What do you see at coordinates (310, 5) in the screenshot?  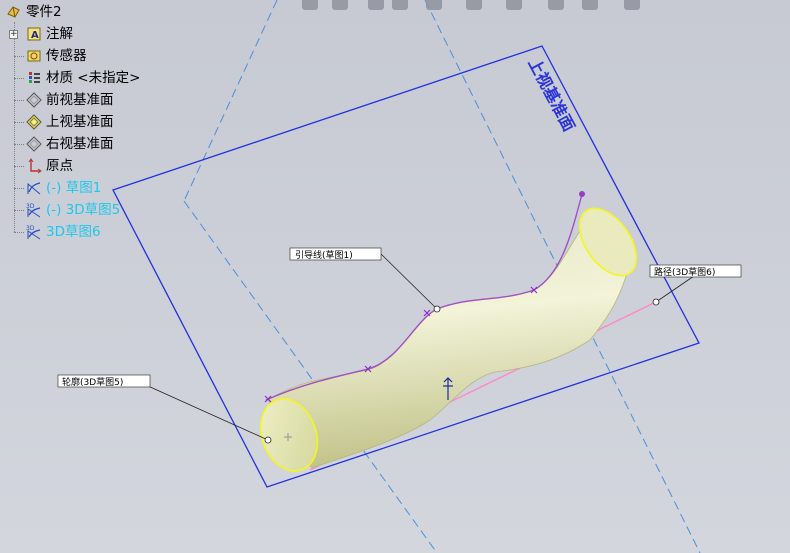 I see `zoom-to-fit-icon` at bounding box center [310, 5].